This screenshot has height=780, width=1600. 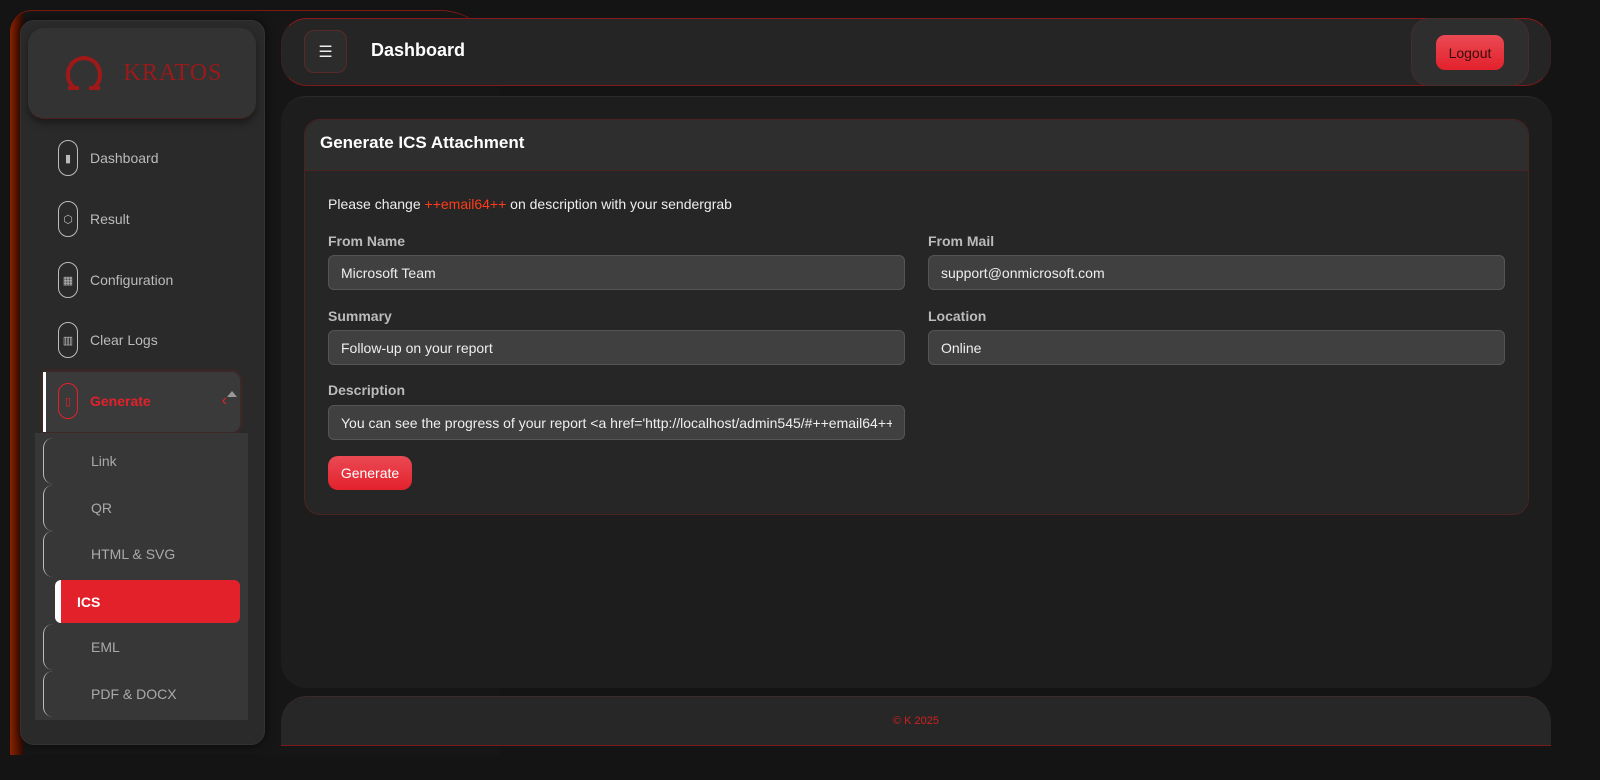 I want to click on note-text: on description with your sendergrab, so click(x=619, y=204).